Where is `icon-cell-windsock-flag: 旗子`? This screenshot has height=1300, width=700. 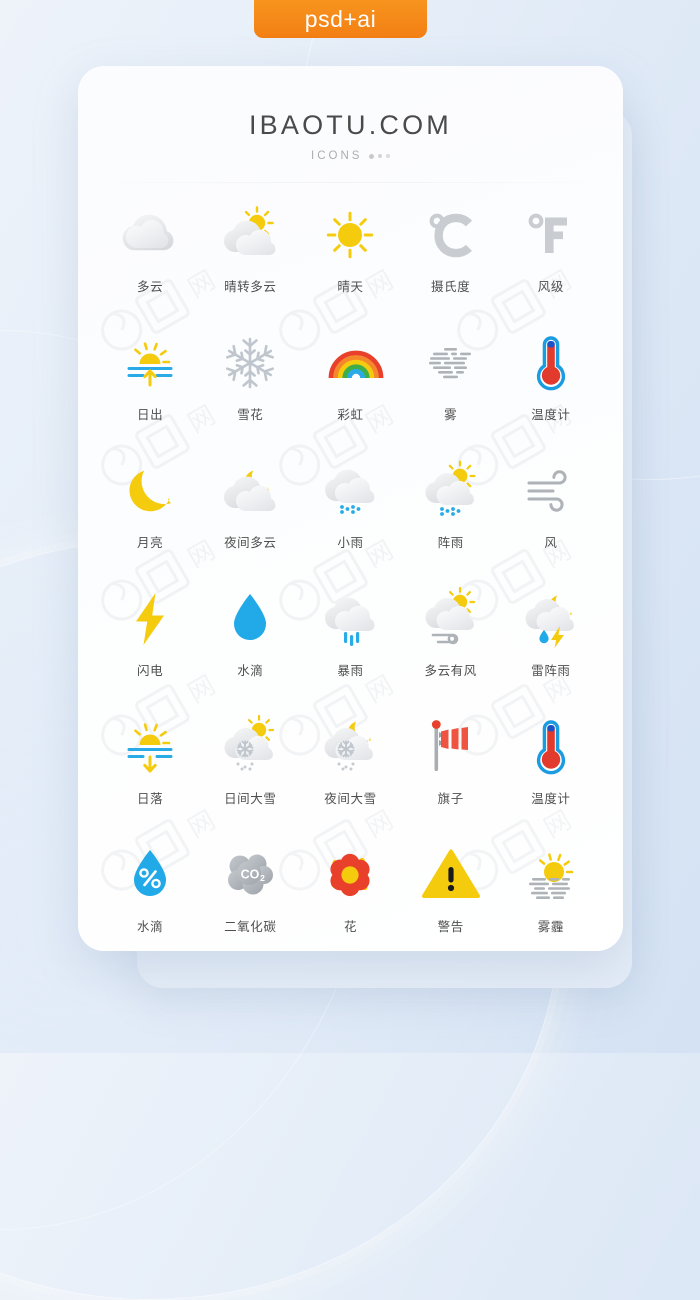 icon-cell-windsock-flag: 旗子 is located at coordinates (451, 761).